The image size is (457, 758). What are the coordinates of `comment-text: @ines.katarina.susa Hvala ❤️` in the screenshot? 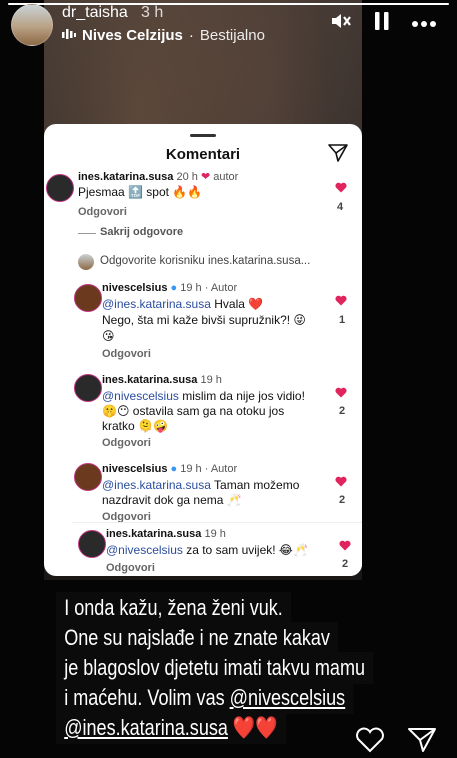 It's located at (183, 304).